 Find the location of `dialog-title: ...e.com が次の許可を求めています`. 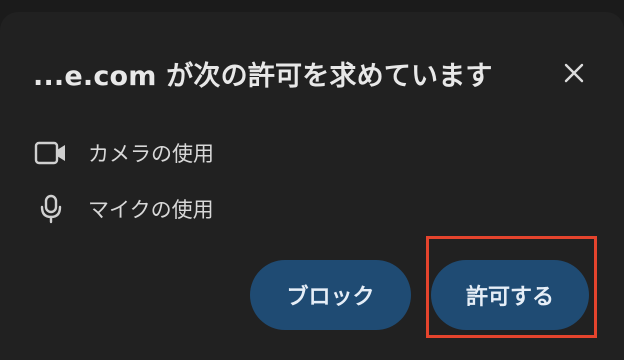

dialog-title: ...e.com が次の許可を求めています is located at coordinates (263, 76).